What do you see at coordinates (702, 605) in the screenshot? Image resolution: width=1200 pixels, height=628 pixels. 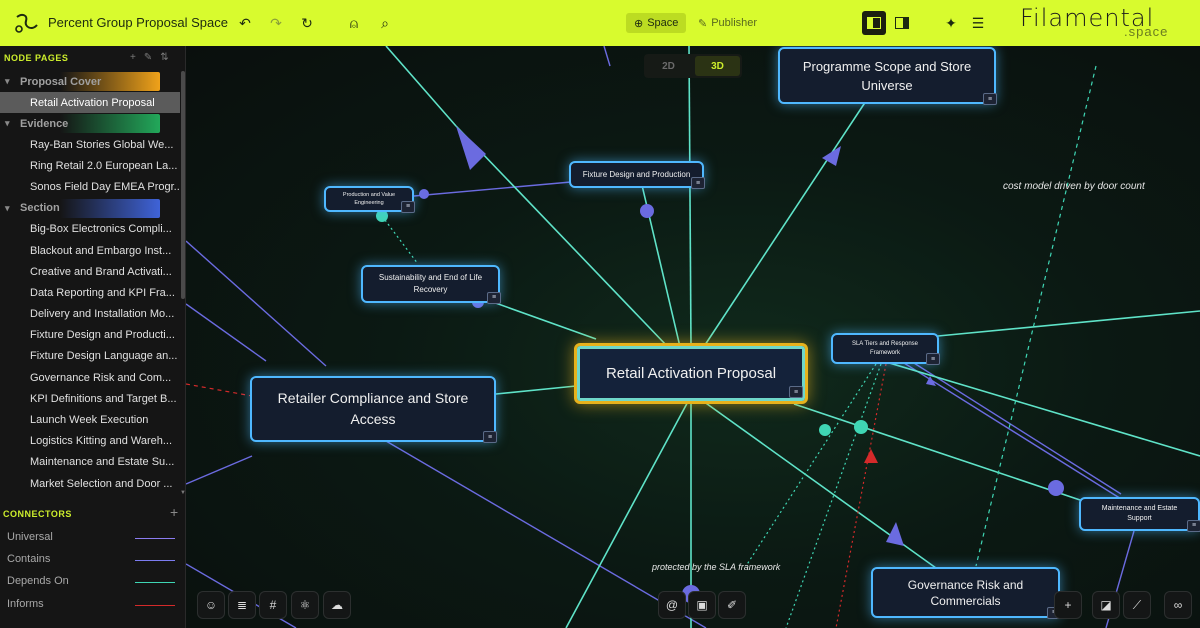 I see `camera-icon: ▣` at bounding box center [702, 605].